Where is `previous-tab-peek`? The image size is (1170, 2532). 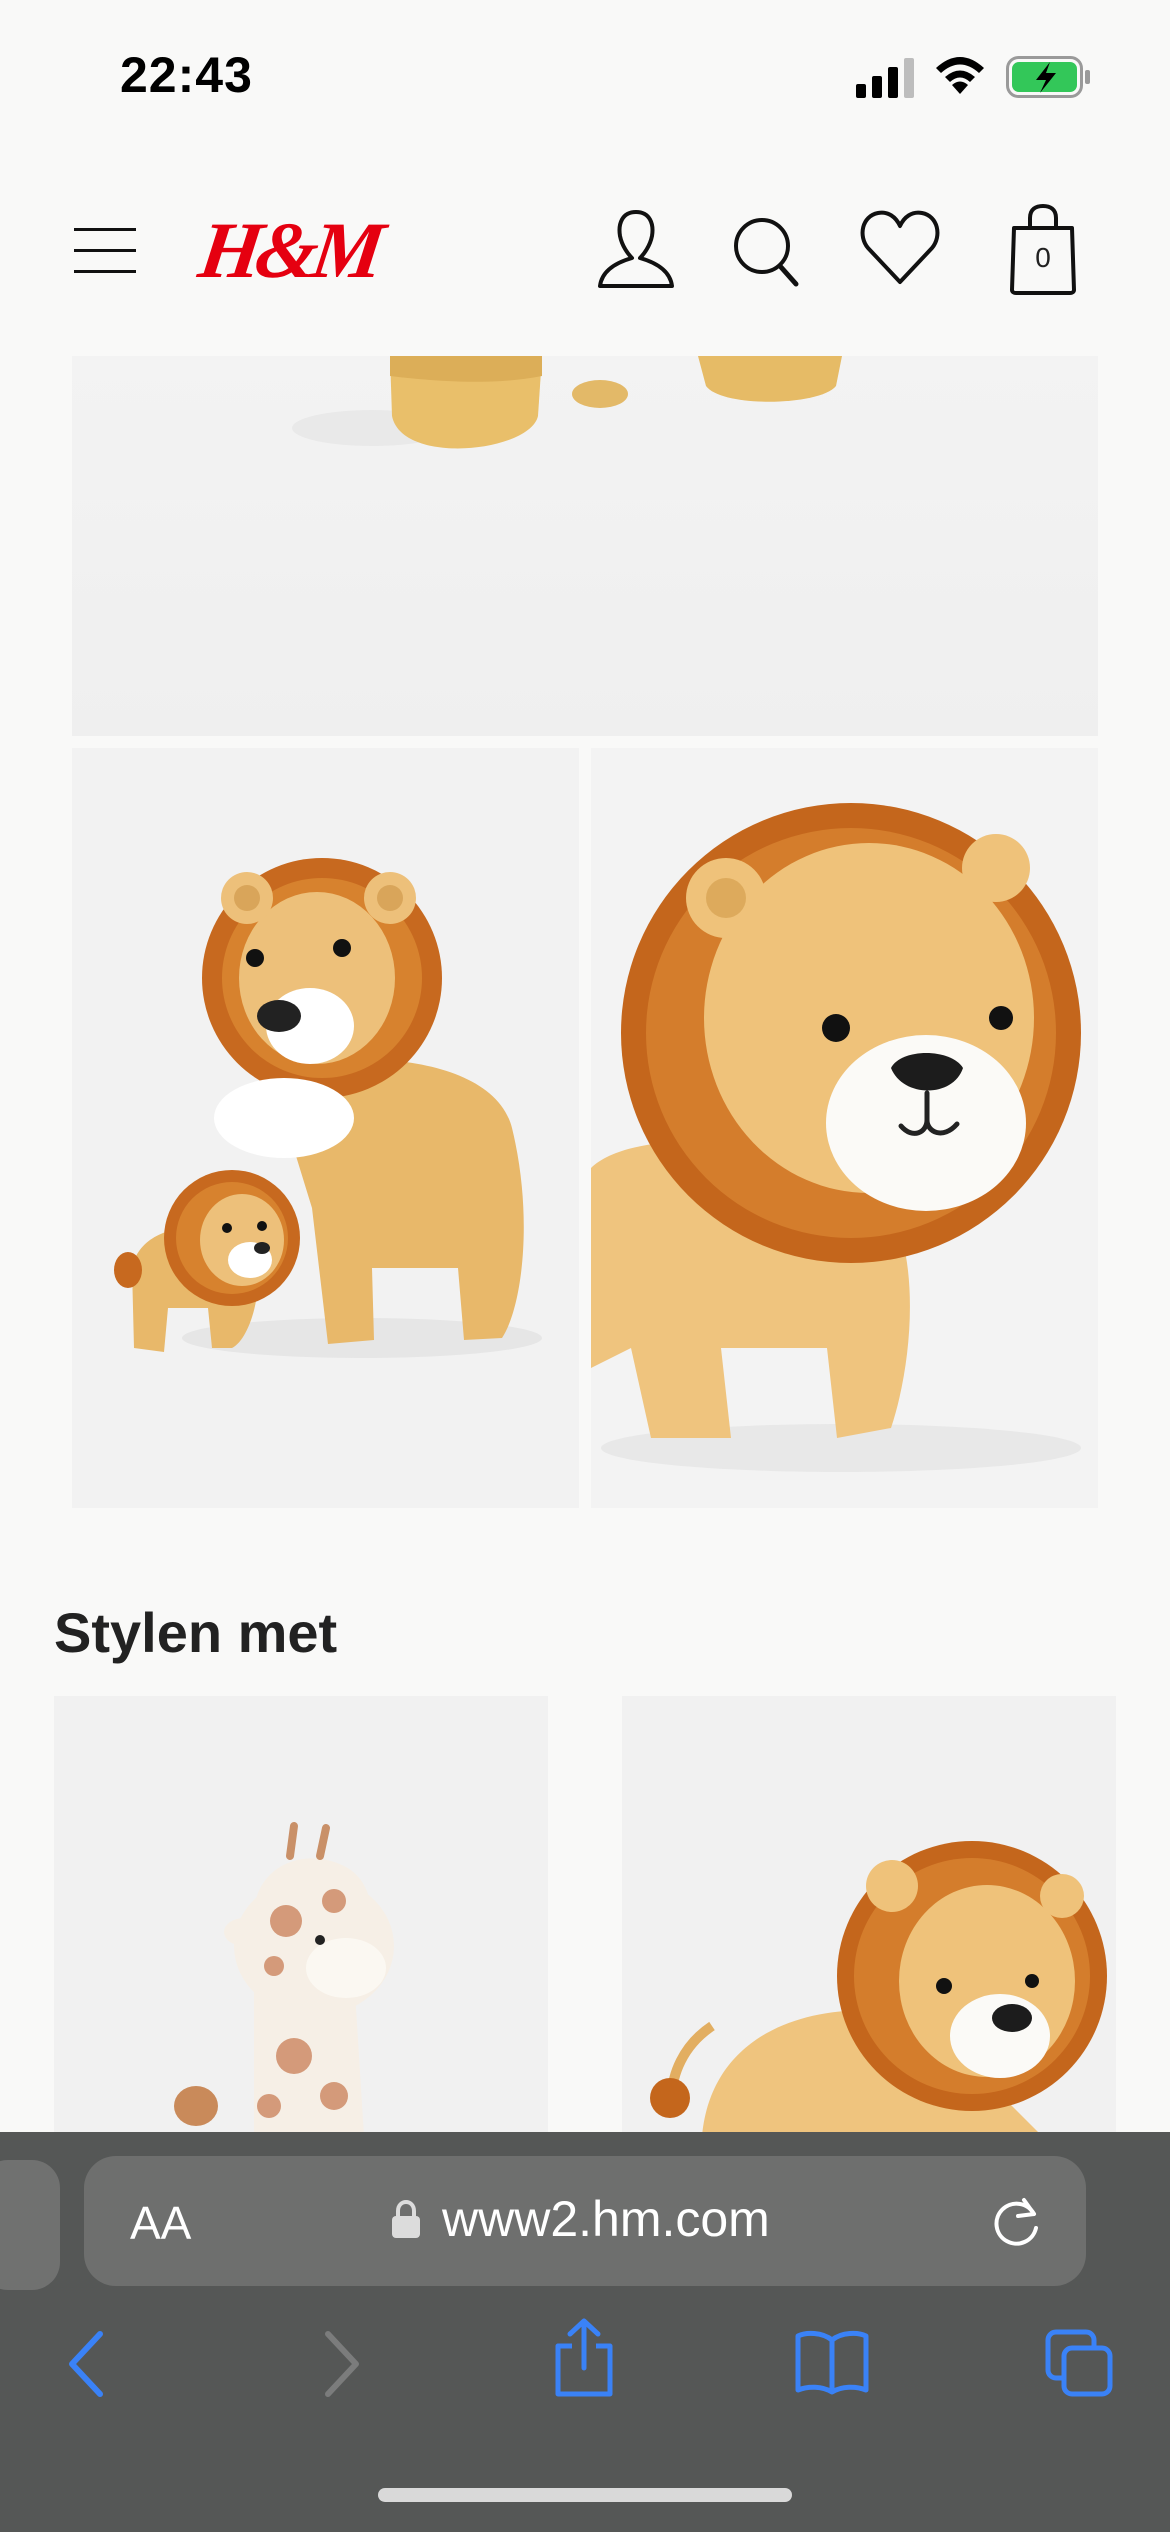 previous-tab-peek is located at coordinates (30, 2225).